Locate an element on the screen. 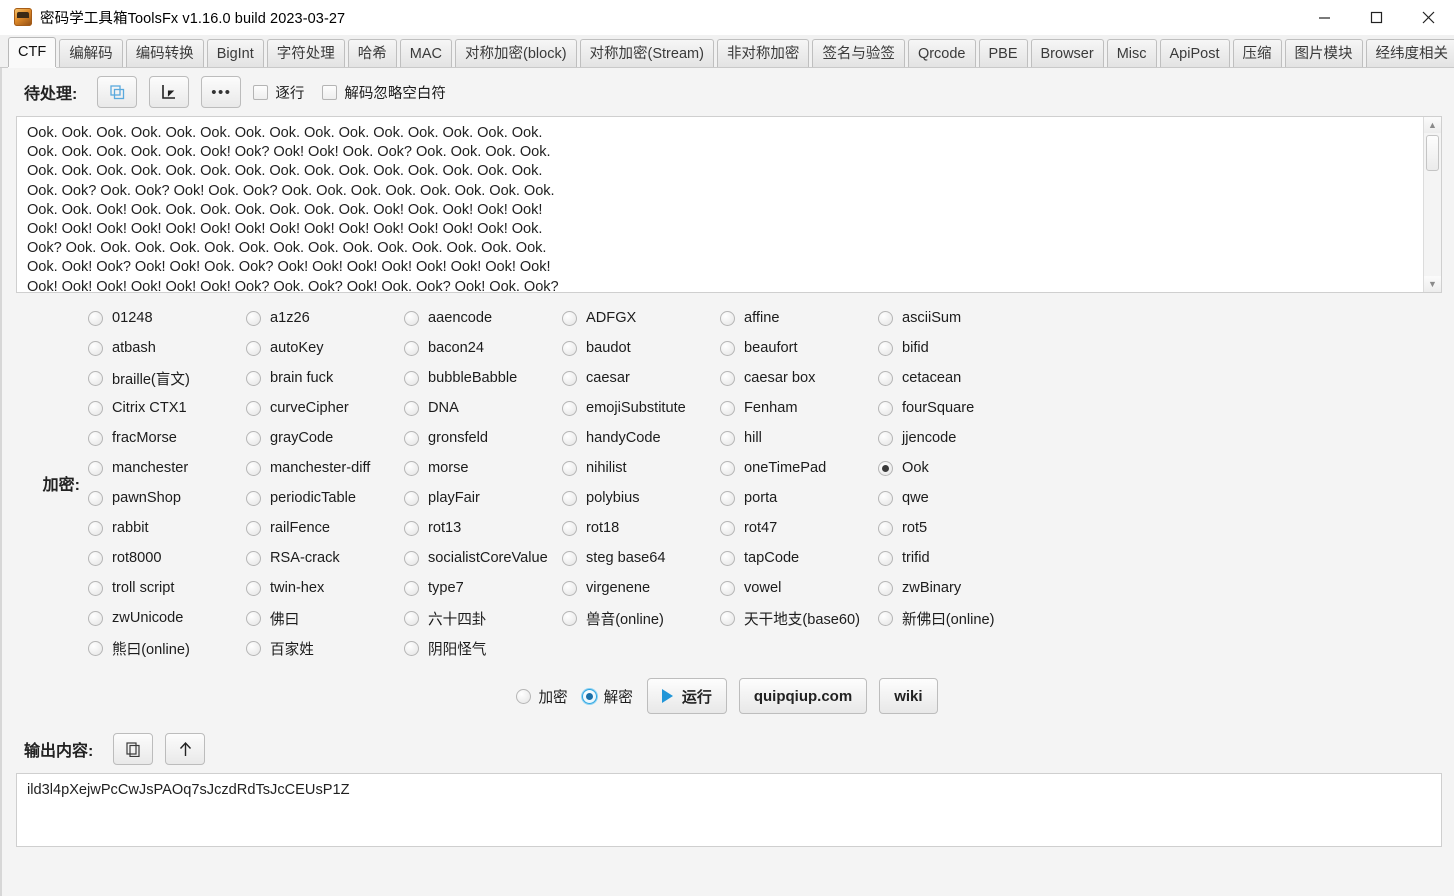 The height and width of the screenshot is (896, 1454). cipher-radio-oneTimePad: oneTimePad is located at coordinates (799, 468).